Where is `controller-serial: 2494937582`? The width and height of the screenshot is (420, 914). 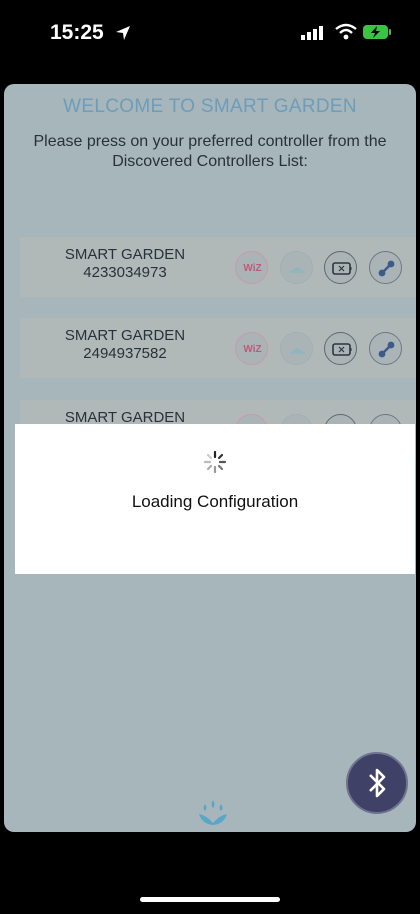 controller-serial: 2494937582 is located at coordinates (125, 353).